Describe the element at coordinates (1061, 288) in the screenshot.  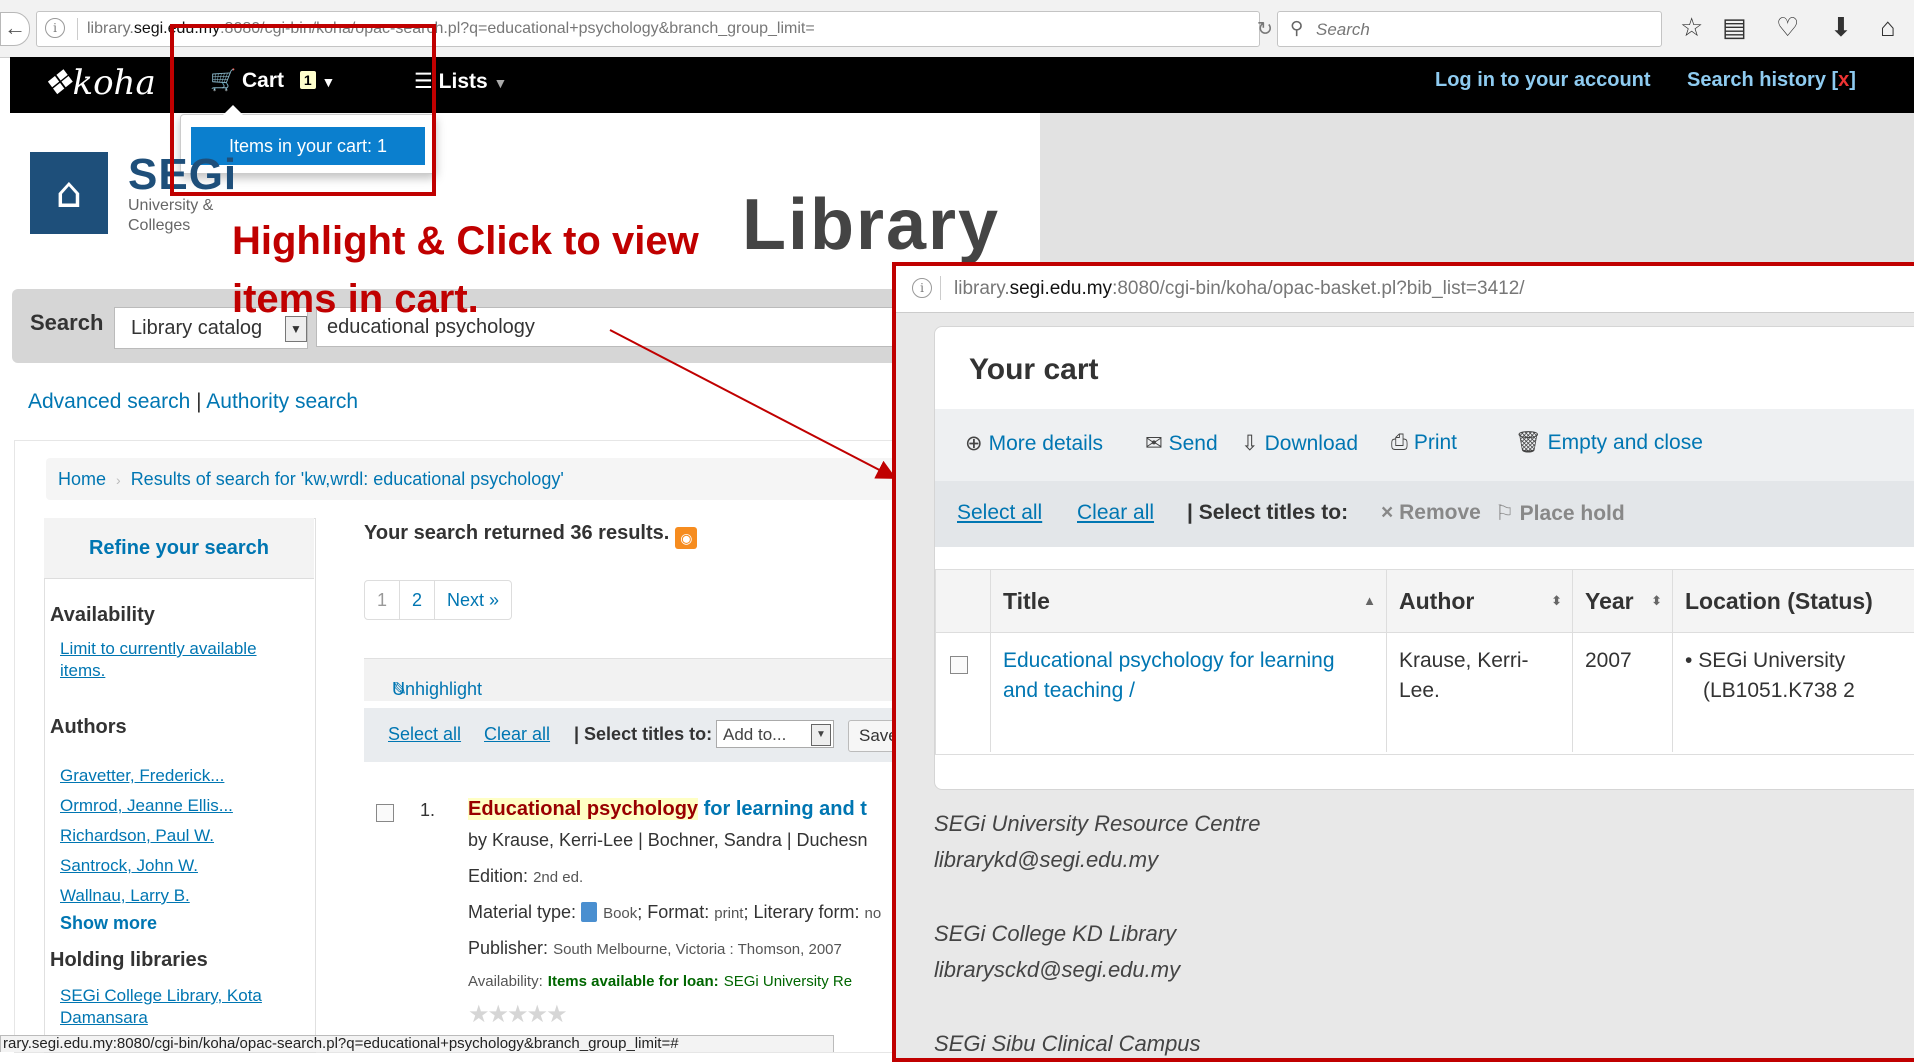
I see `url-domain: segi.edu.my` at that location.